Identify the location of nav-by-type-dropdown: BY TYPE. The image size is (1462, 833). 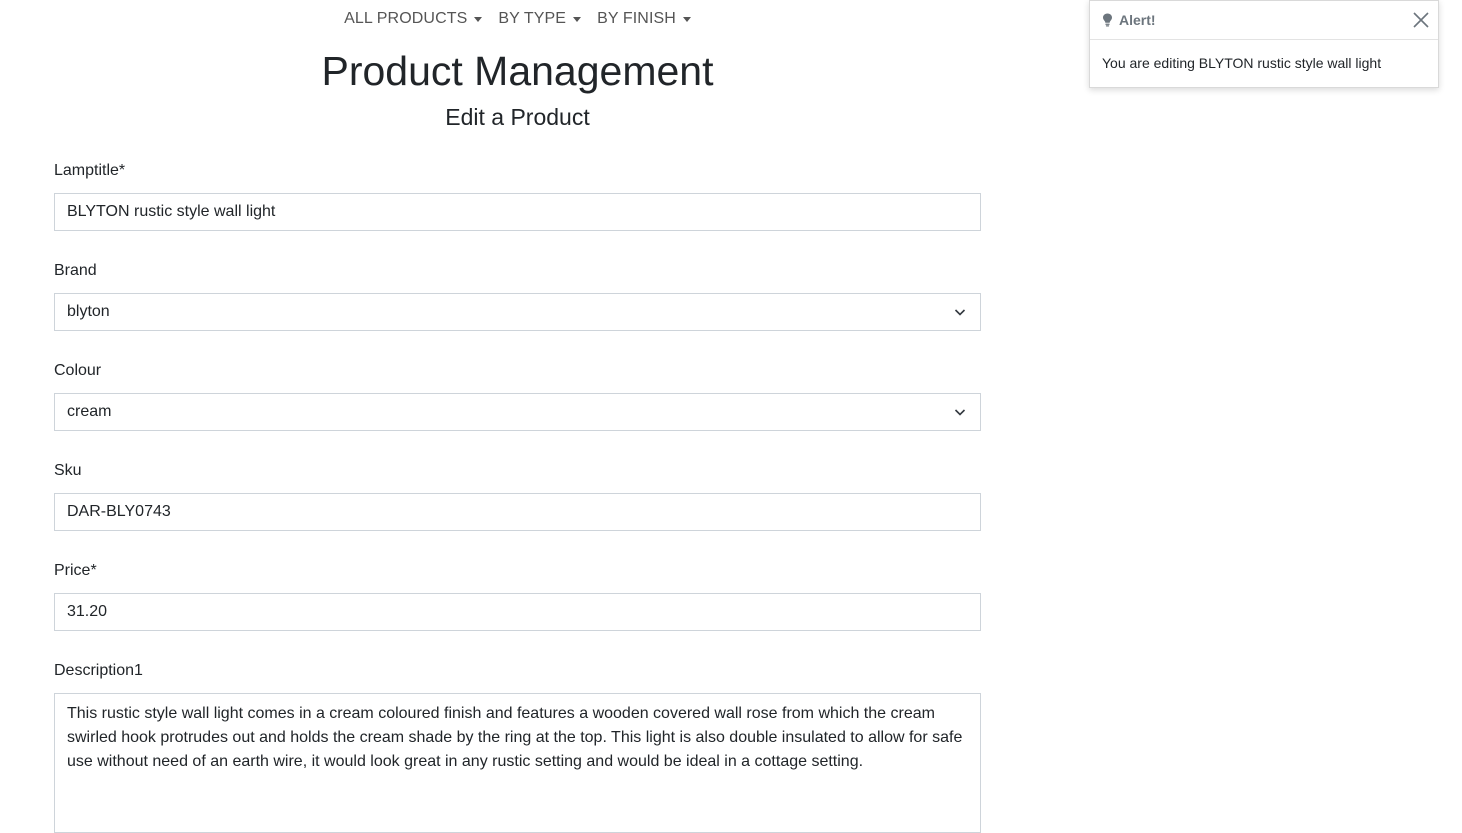
(539, 19).